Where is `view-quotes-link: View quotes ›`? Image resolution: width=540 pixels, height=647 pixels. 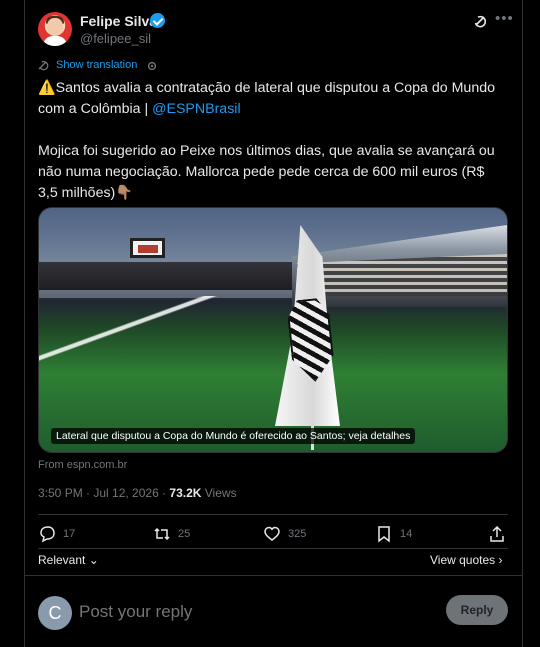 view-quotes-link: View quotes › is located at coordinates (466, 560).